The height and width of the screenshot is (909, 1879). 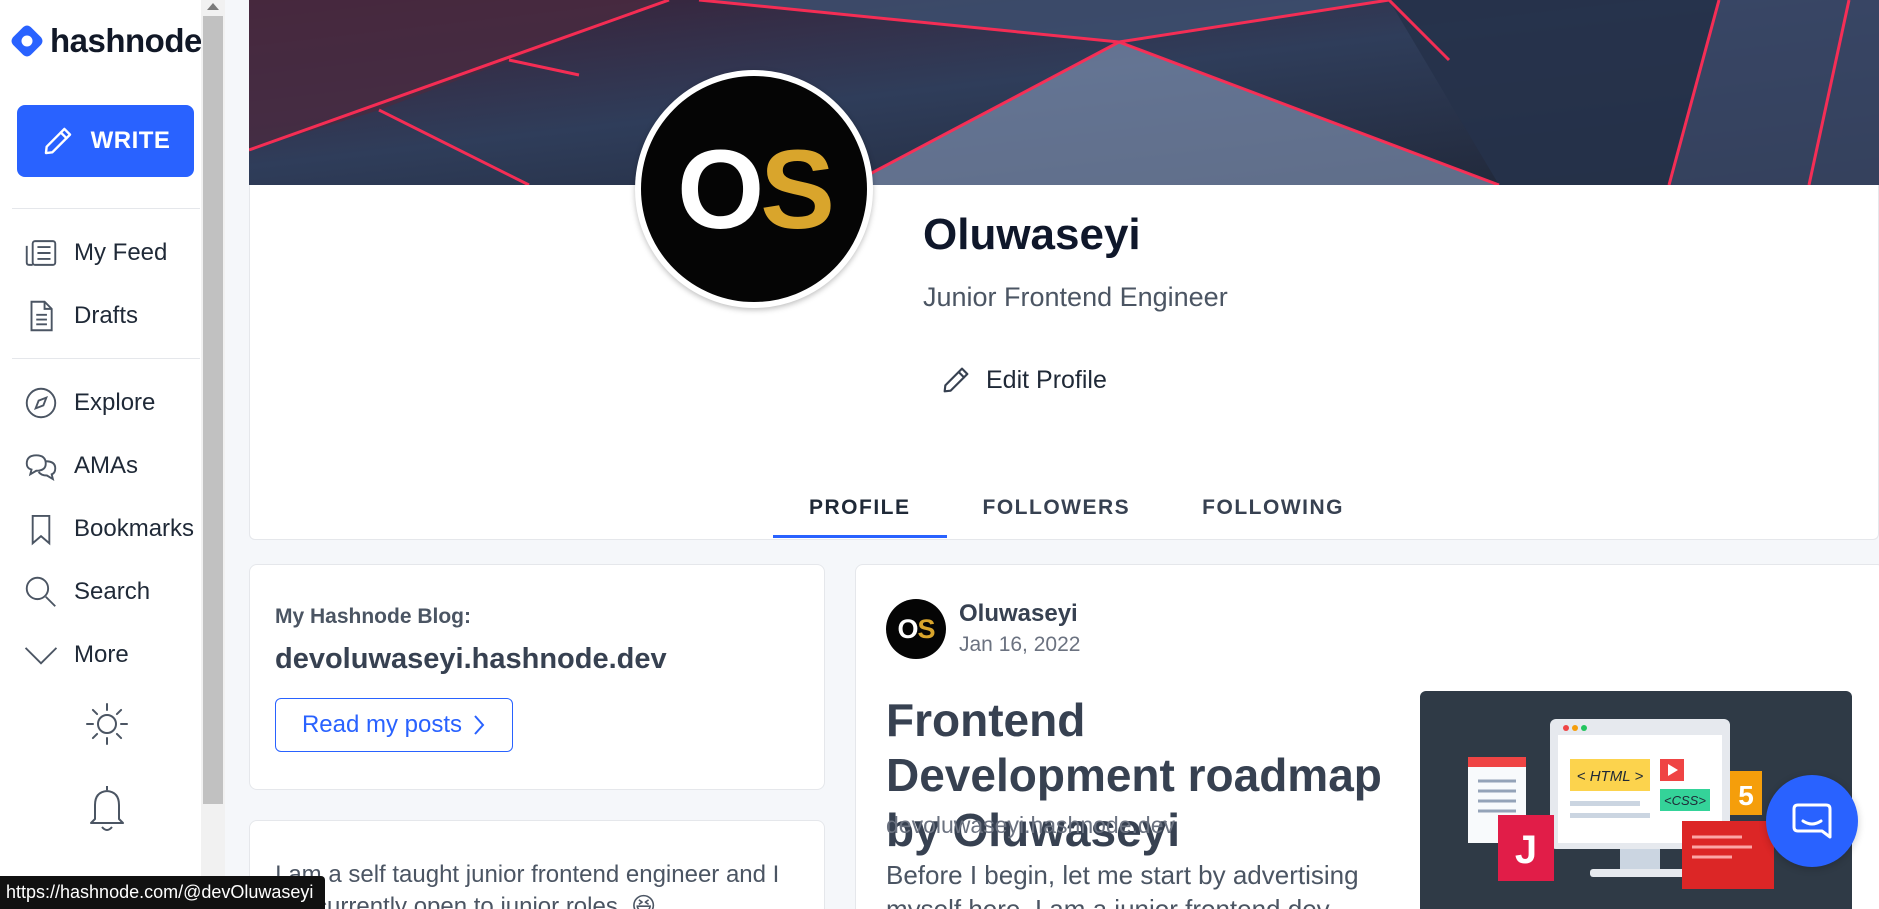 What do you see at coordinates (41, 253) in the screenshot?
I see `feed-icon` at bounding box center [41, 253].